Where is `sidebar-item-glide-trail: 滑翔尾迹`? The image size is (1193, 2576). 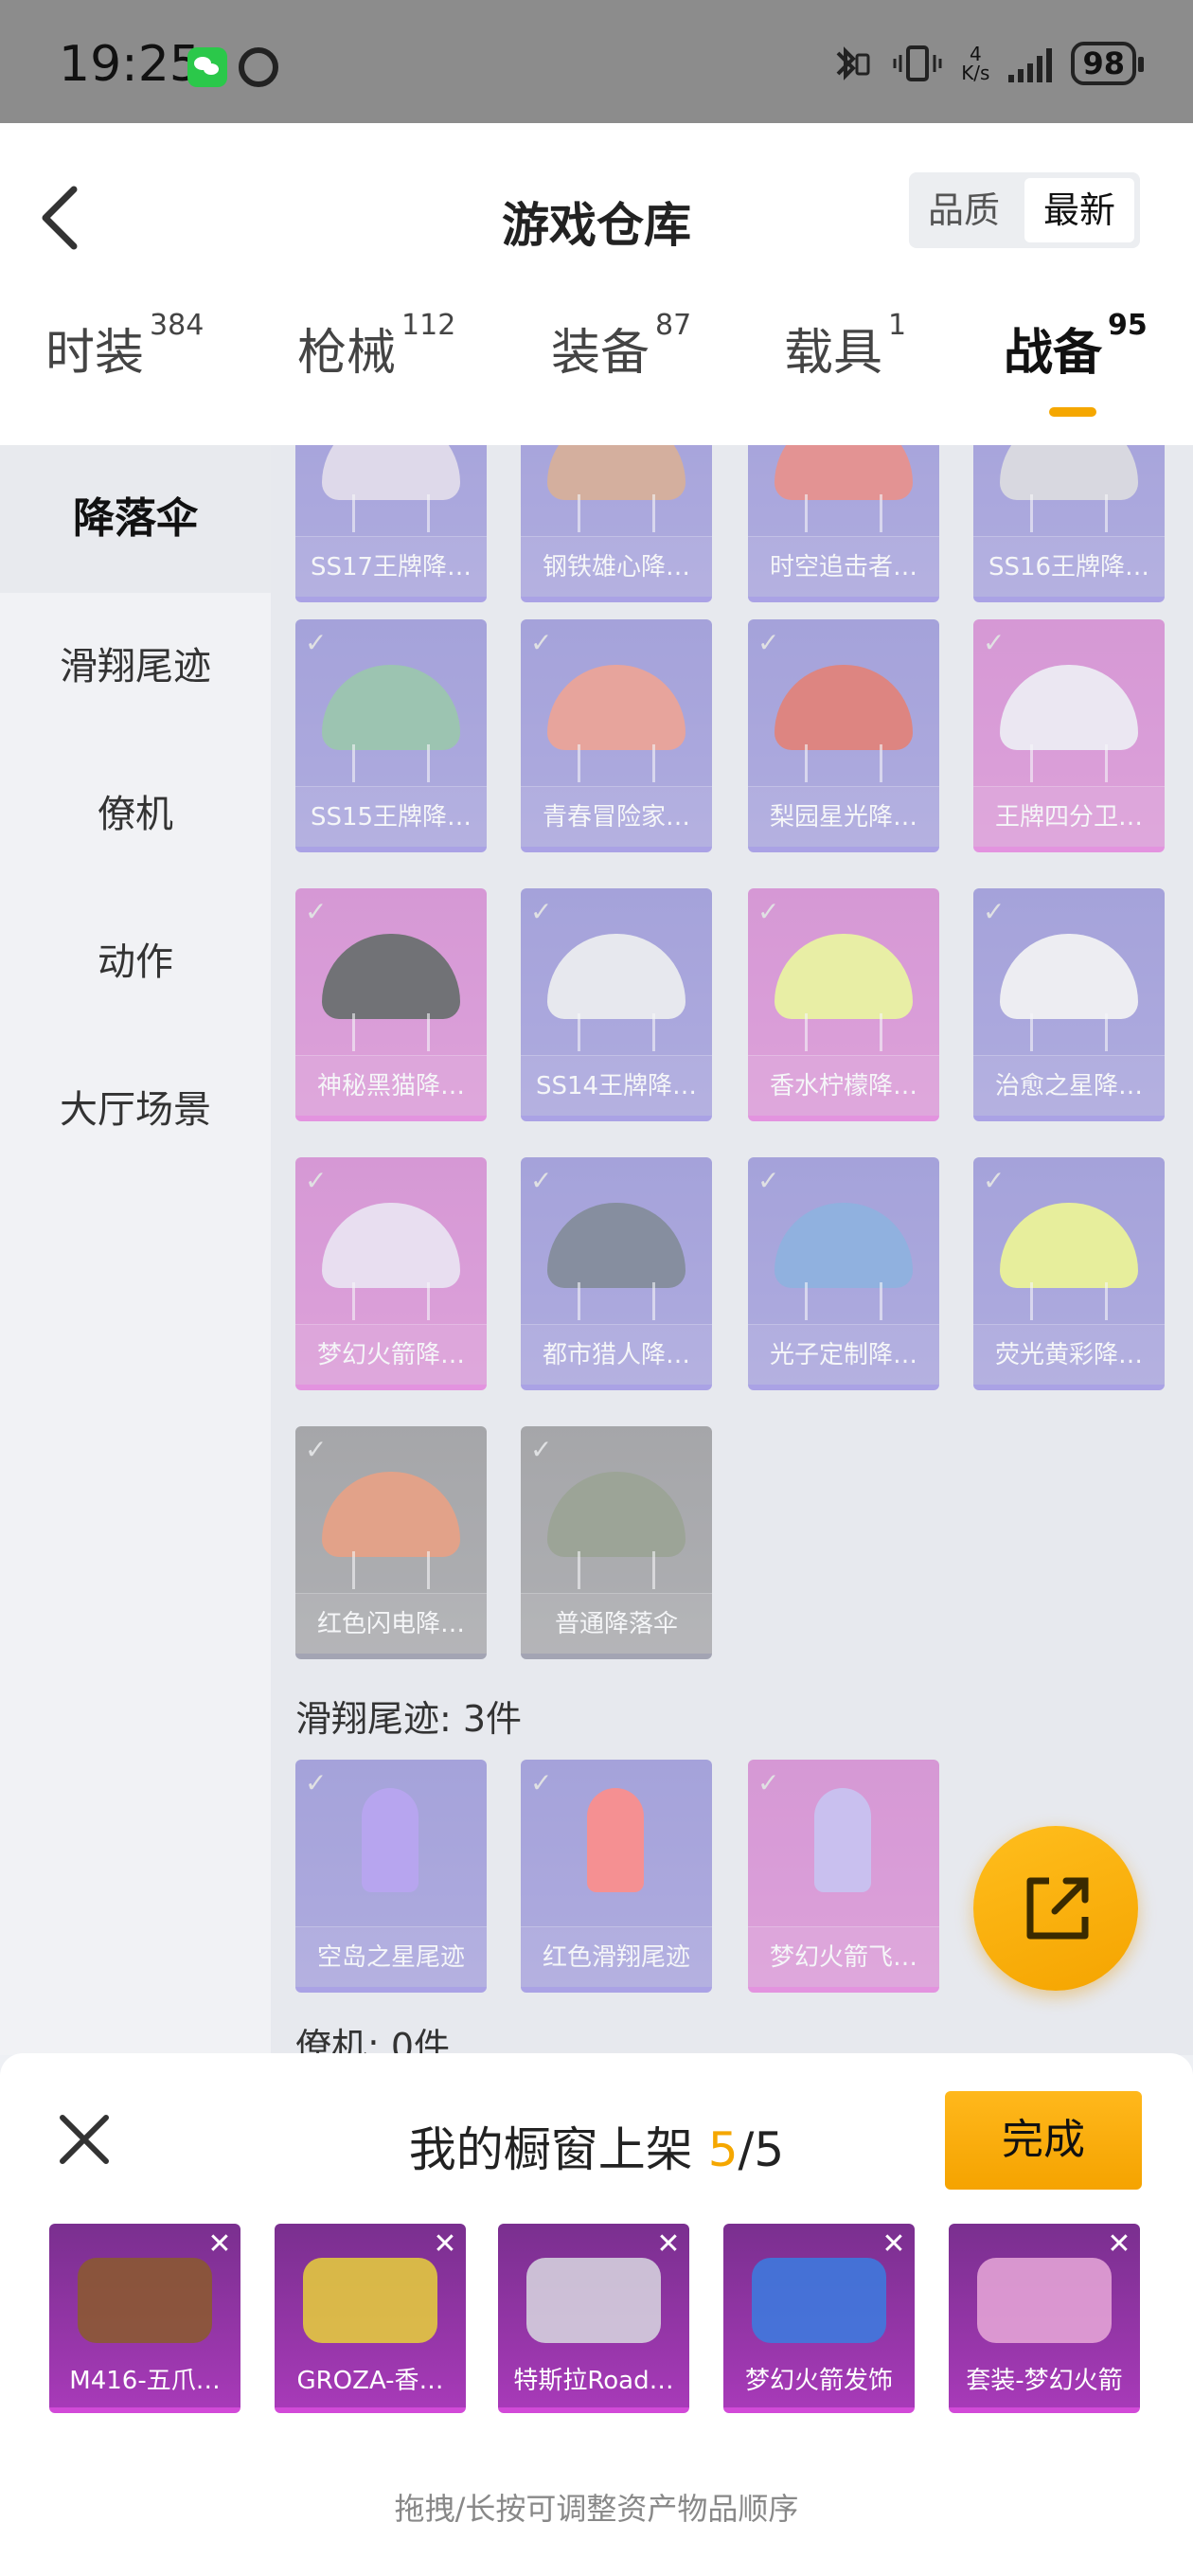
sidebar-item-glide-trail: 滑翔尾迹 is located at coordinates (135, 667).